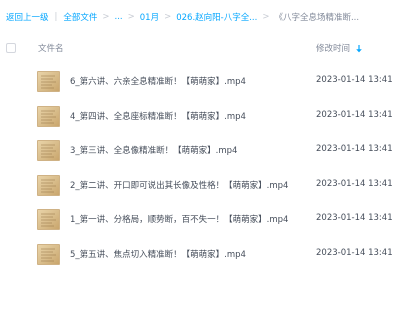 The image size is (405, 310). Describe the element at coordinates (149, 17) in the screenshot. I see `breadcrumb-item-month: 01月` at that location.